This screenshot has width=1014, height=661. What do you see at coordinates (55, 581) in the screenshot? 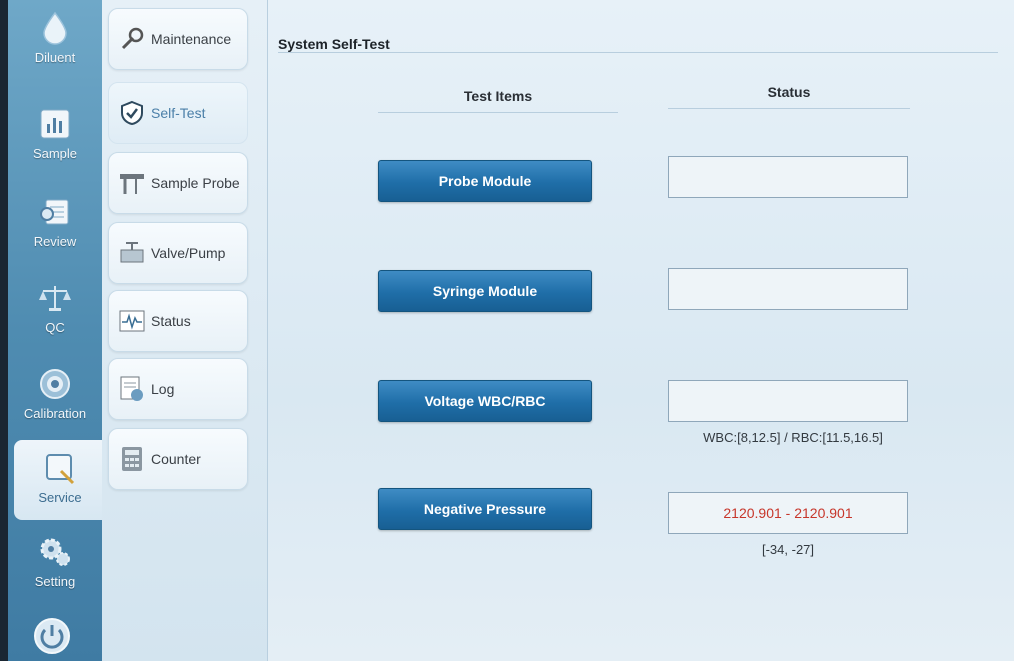
I see `nav-label: Setting` at bounding box center [55, 581].